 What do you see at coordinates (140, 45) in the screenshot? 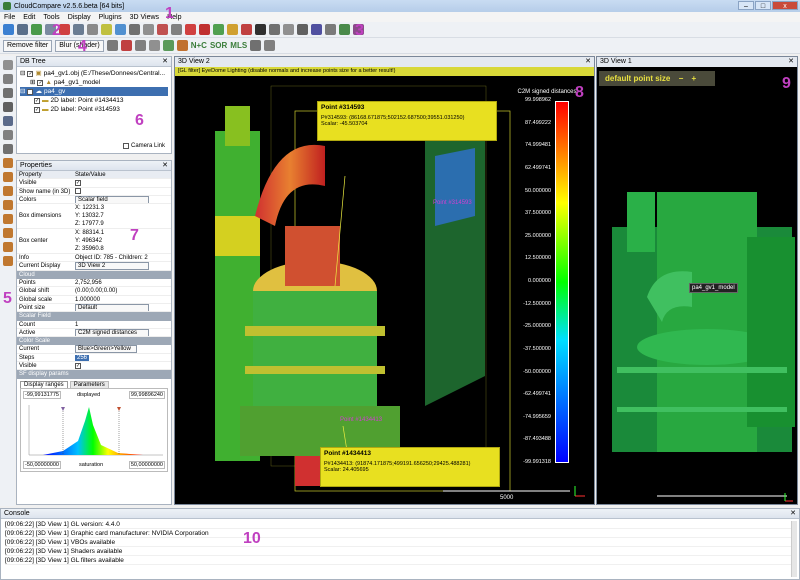
I see `mesh-icon` at bounding box center [140, 45].